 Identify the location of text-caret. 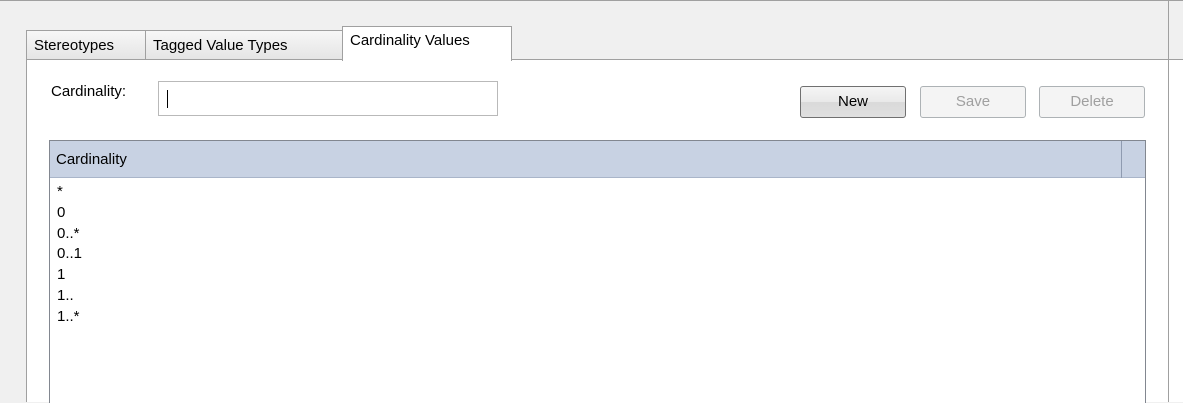
(167, 99).